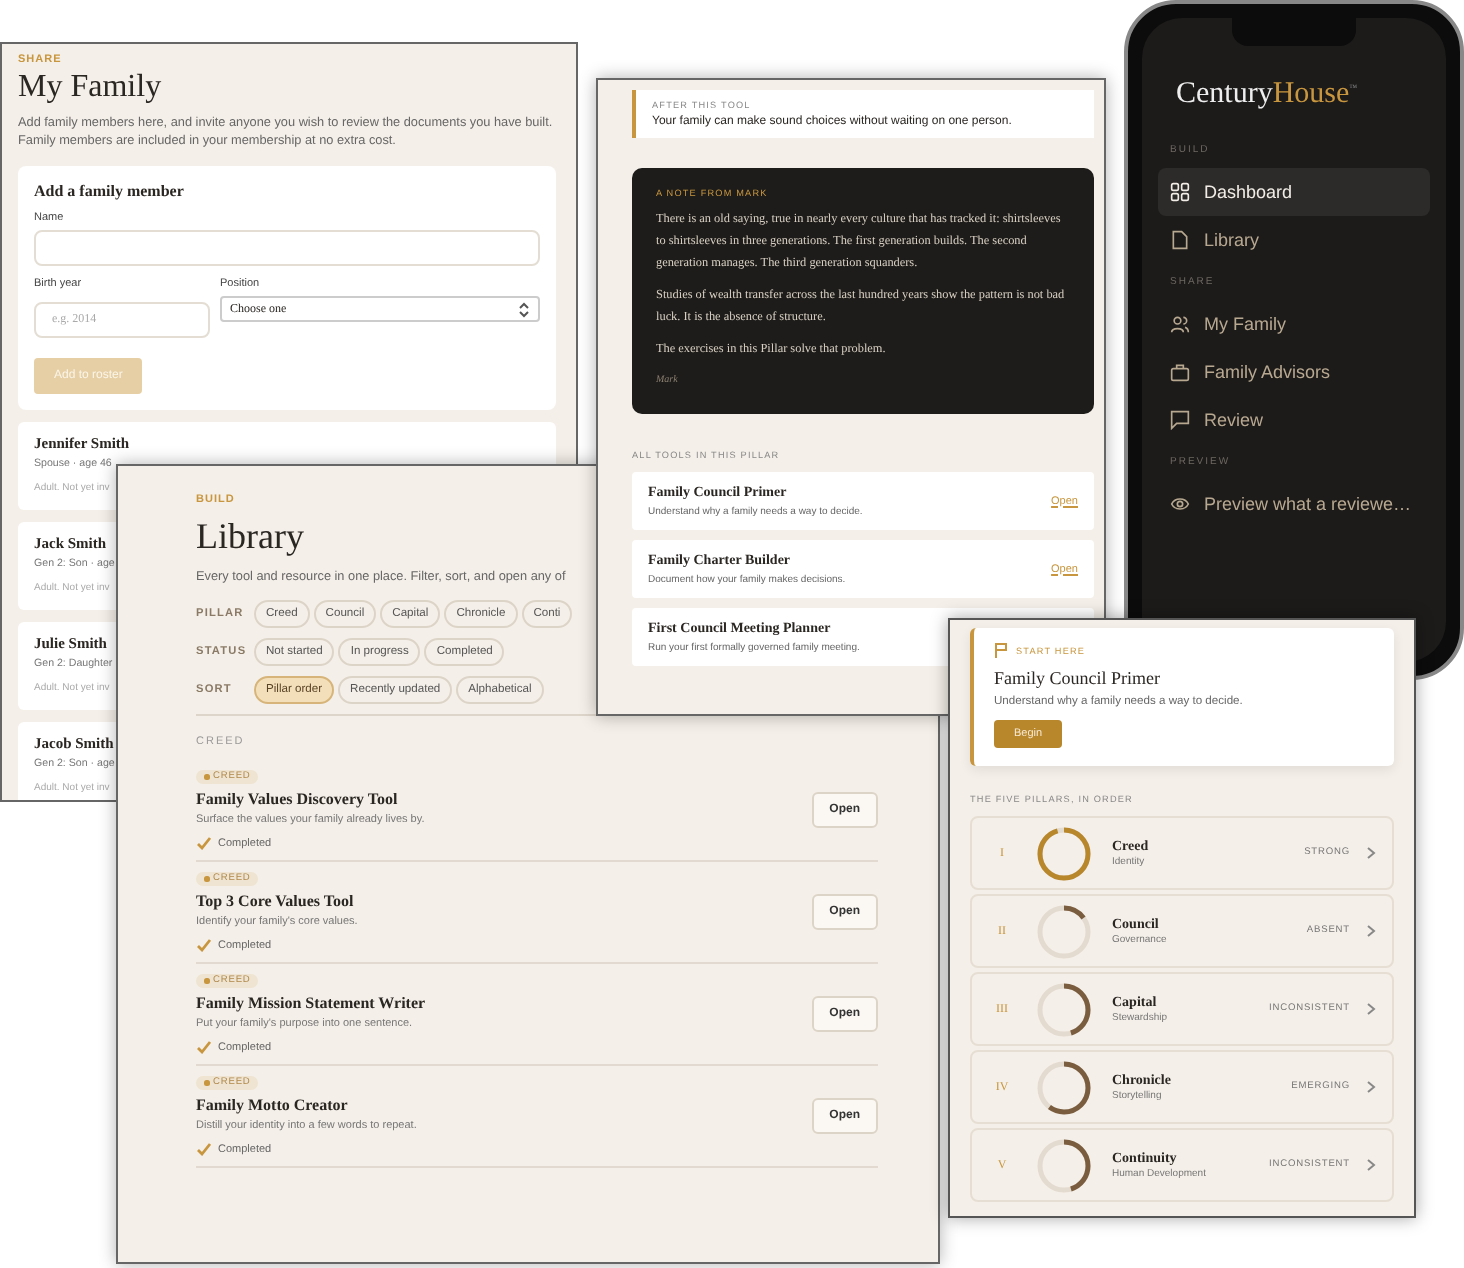 The image size is (1464, 1268). What do you see at coordinates (287, 248) in the screenshot?
I see `name-input` at bounding box center [287, 248].